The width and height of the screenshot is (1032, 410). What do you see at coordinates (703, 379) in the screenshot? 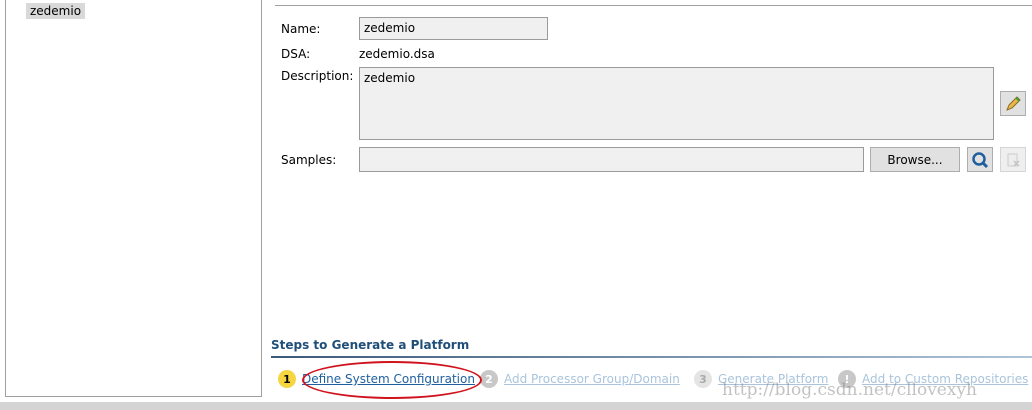
I see `step-number-badge: 3` at bounding box center [703, 379].